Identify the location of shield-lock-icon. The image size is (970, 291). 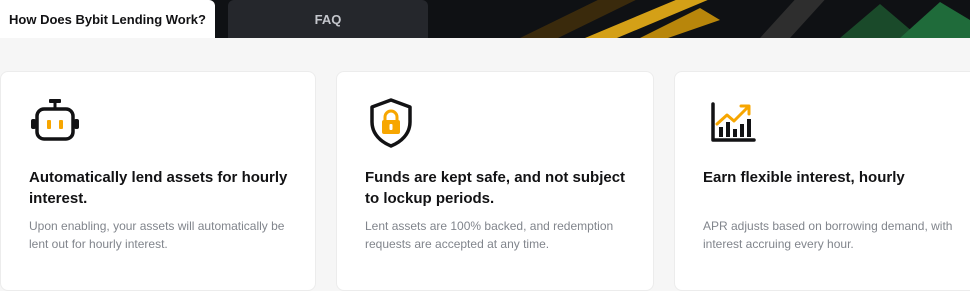
(391, 123).